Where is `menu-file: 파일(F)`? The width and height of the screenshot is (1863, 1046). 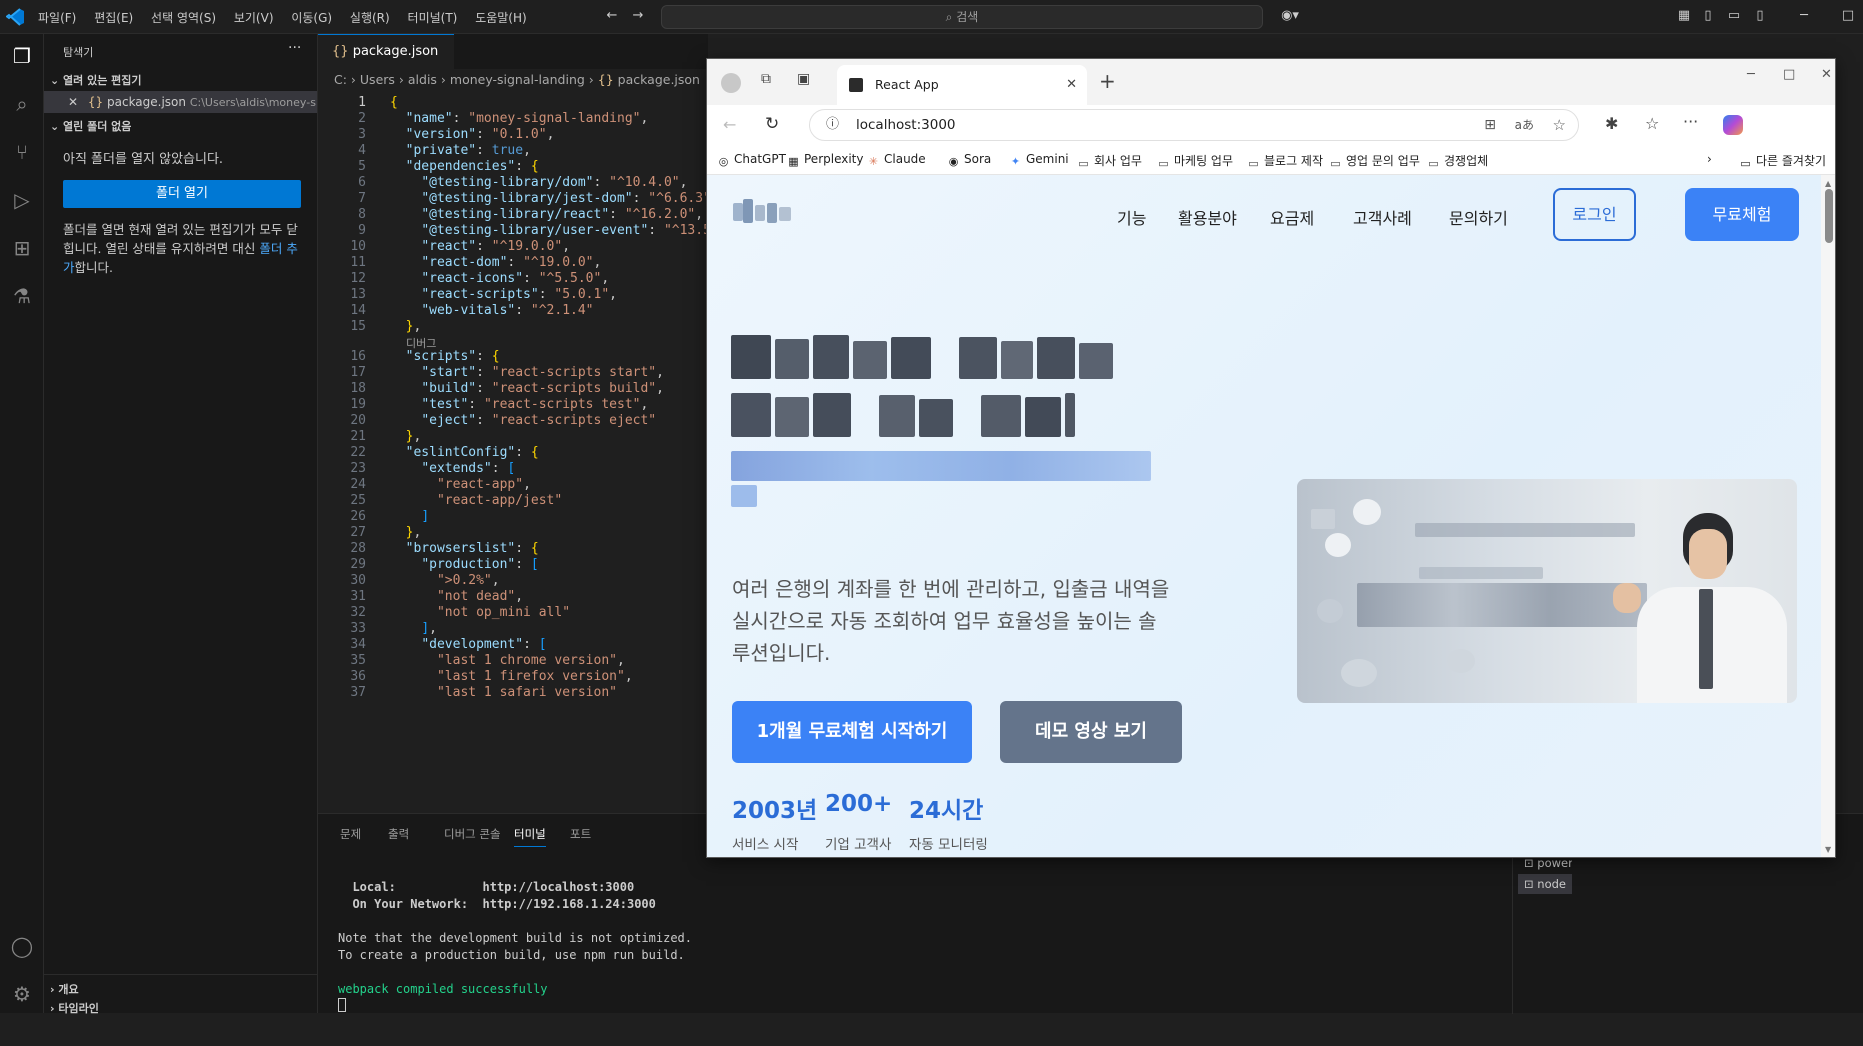
menu-file: 파일(F) is located at coordinates (57, 18).